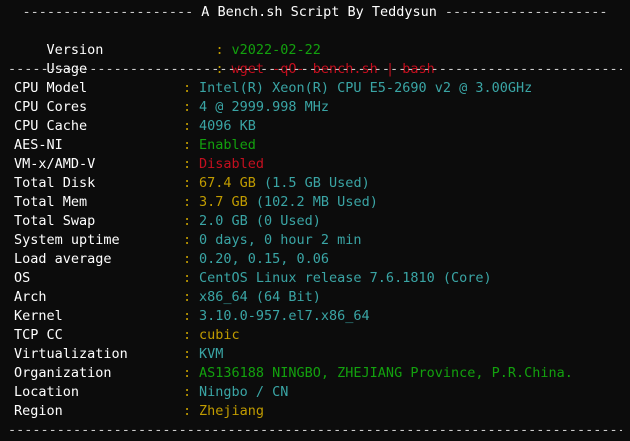  Describe the element at coordinates (526, 12) in the screenshot. I see `header-dashes-right: --------------------` at that location.